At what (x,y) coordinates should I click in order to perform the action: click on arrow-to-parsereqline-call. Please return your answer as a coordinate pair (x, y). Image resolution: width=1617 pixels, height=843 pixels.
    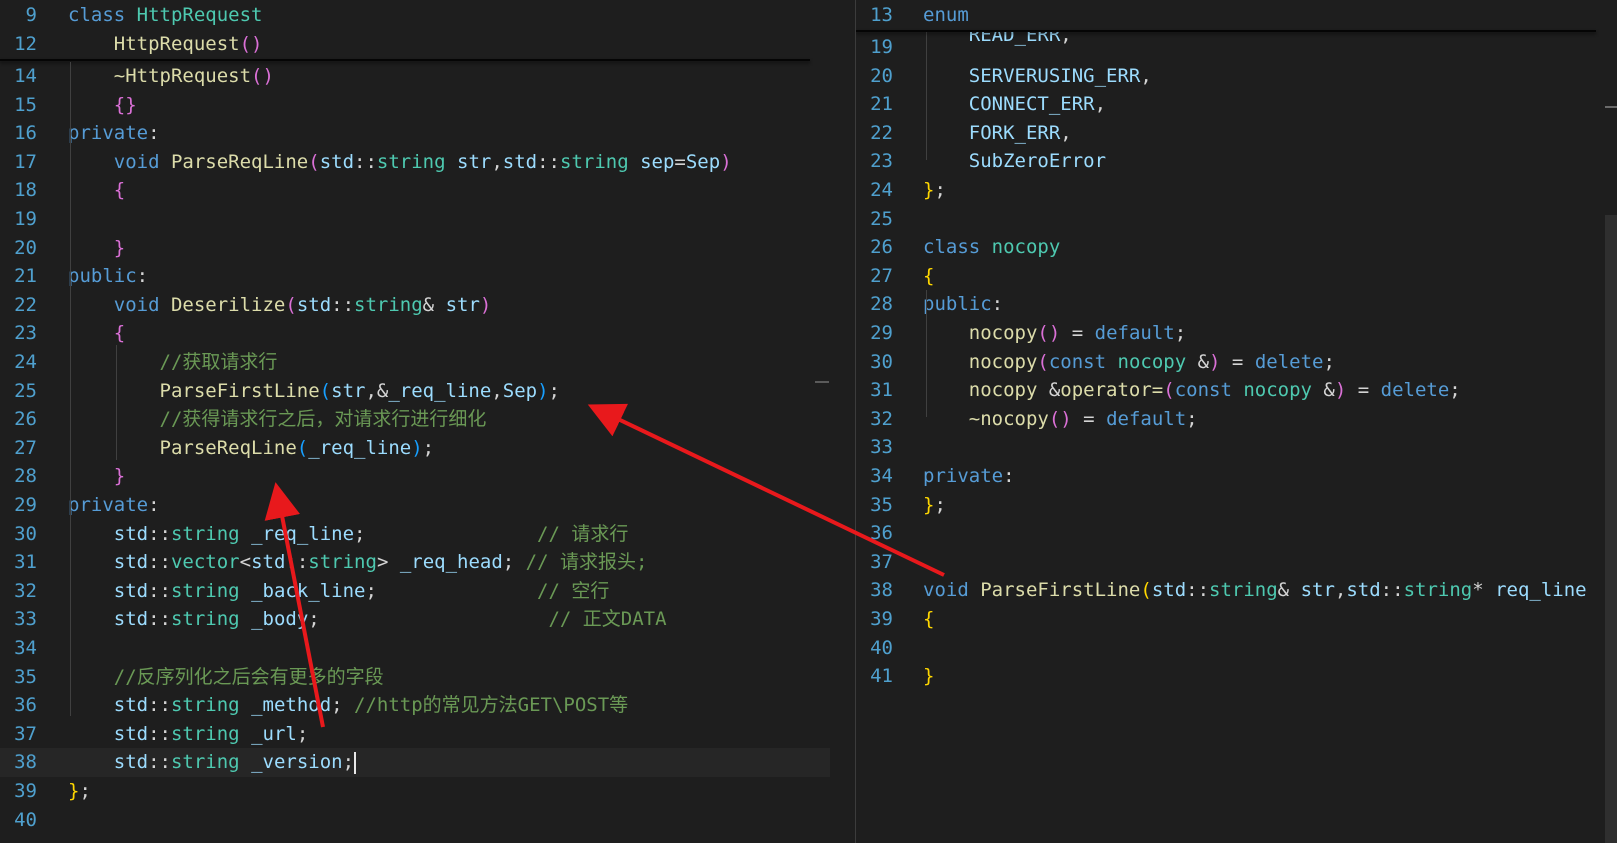
    Looking at the image, I should click on (294, 605).